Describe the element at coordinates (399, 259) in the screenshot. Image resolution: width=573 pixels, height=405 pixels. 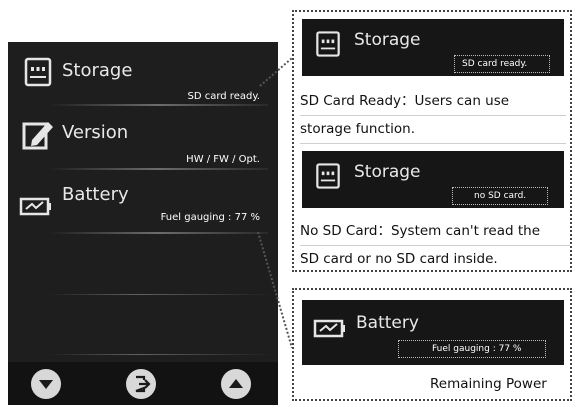
I see `description-line: SD card or no SD card inside.` at that location.